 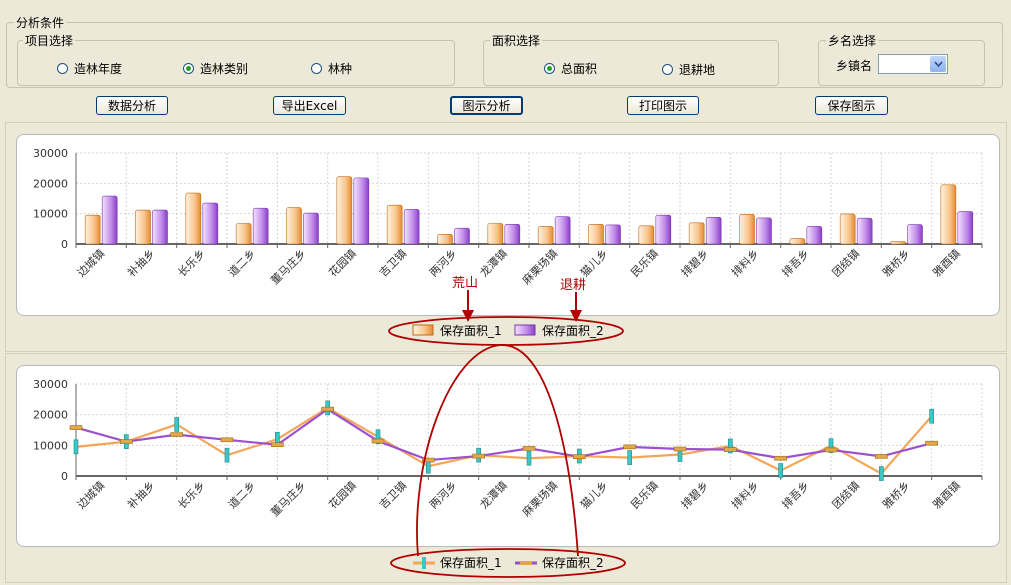 I want to click on x-tick-label: 董马庄乡, so click(x=288, y=266).